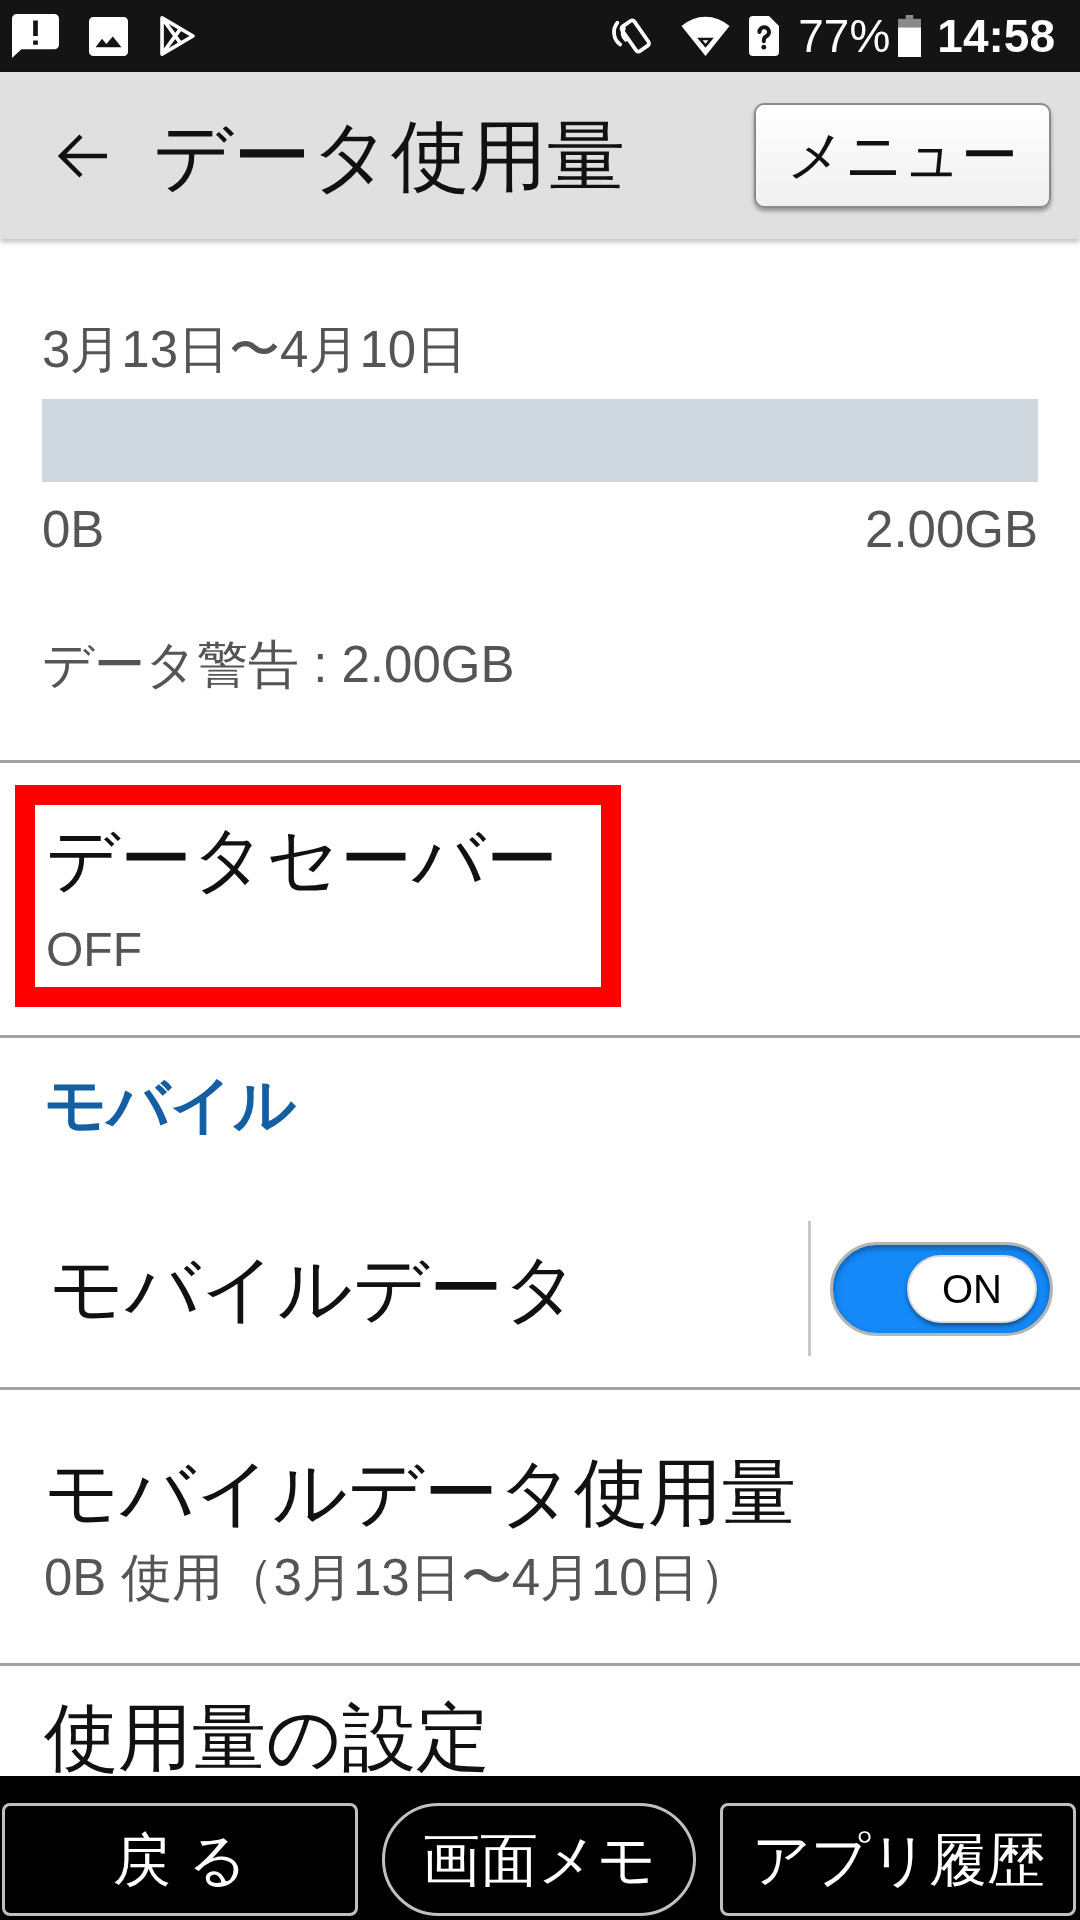 The image size is (1080, 1920). I want to click on billing-period: 3月13日〜4月10日, so click(255, 350).